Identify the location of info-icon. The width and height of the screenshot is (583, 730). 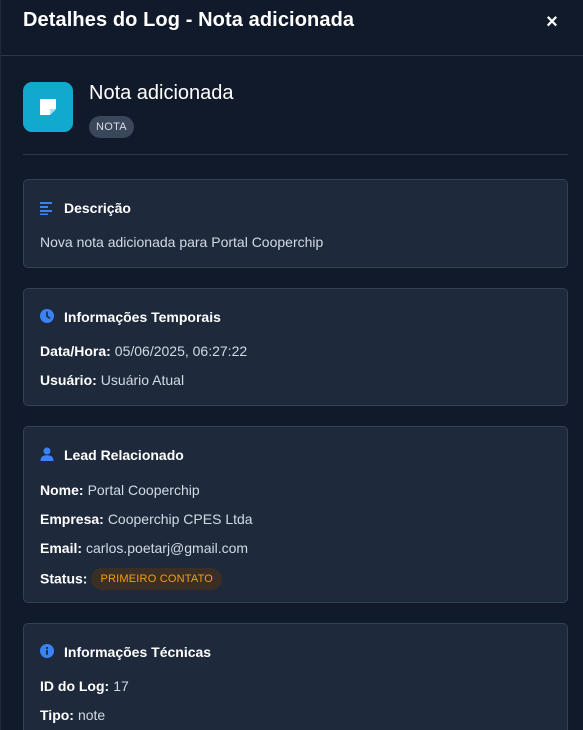
(47, 651).